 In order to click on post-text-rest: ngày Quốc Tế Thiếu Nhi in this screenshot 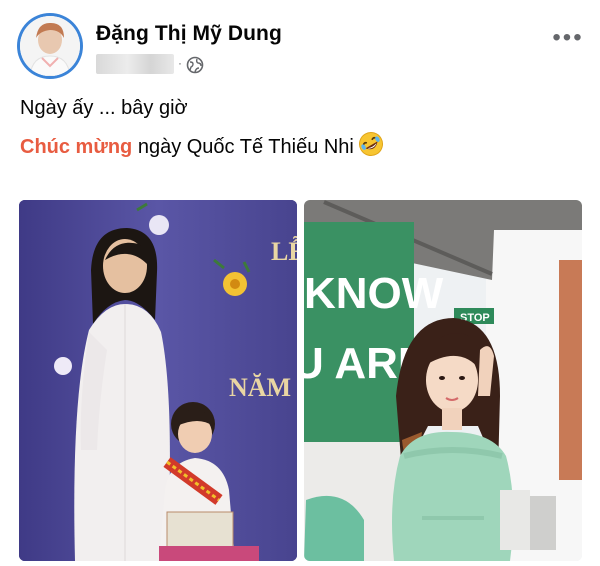, I will do `click(243, 147)`.